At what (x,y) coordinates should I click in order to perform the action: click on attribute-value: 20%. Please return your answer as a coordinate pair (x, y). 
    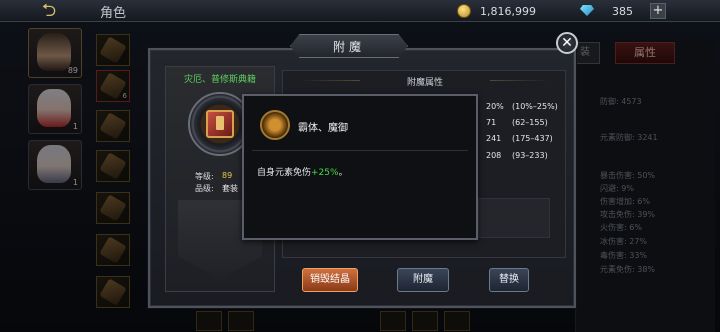
    Looking at the image, I should click on (495, 106).